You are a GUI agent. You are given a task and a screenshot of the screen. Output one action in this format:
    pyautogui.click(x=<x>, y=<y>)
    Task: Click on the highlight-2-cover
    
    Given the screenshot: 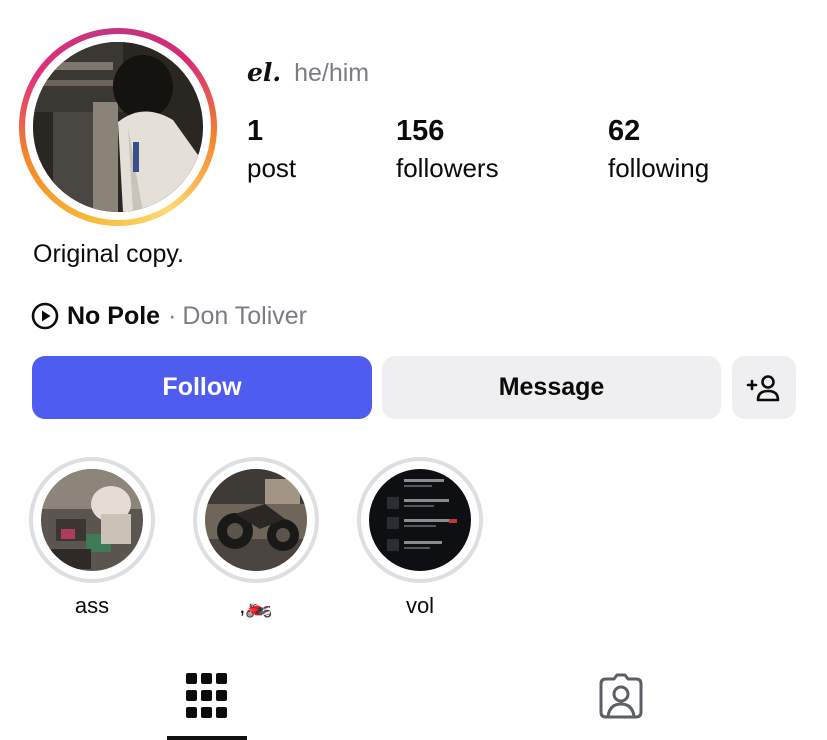 What is the action you would take?
    pyautogui.click(x=256, y=520)
    